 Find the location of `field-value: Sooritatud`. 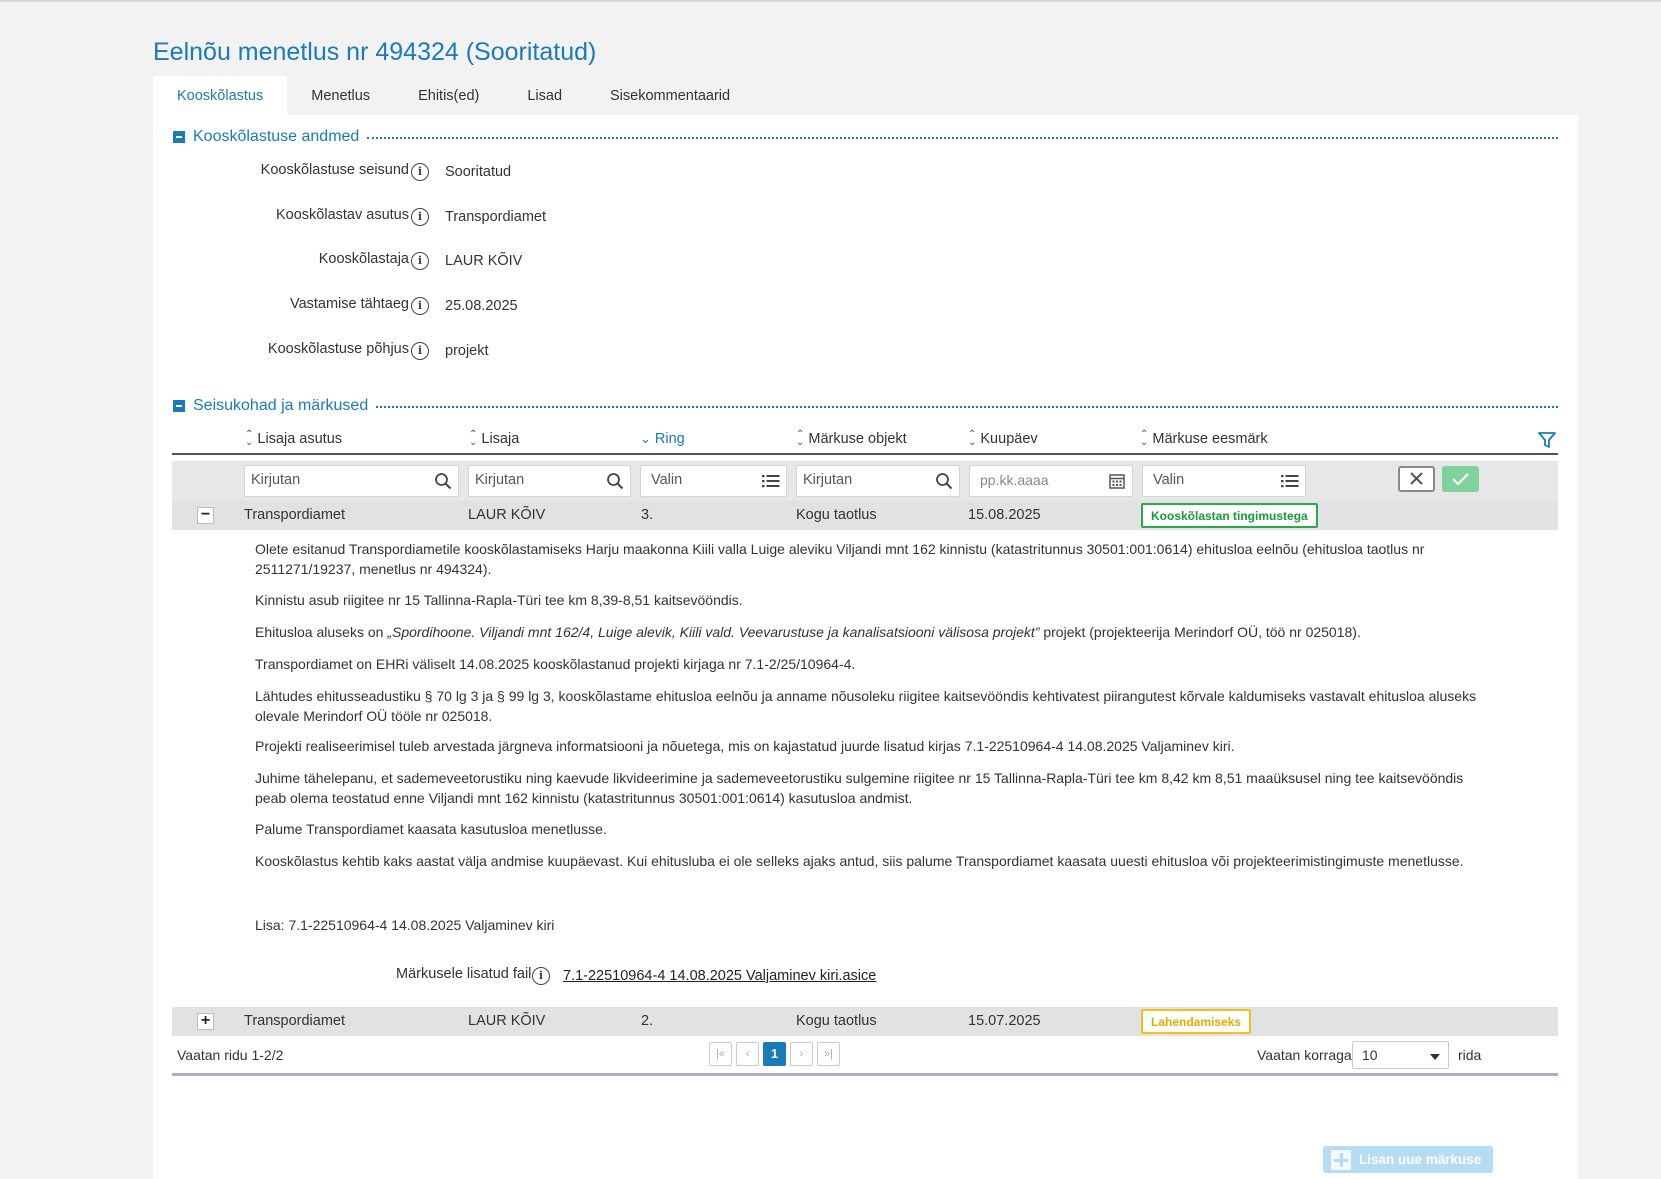

field-value: Sooritatud is located at coordinates (478, 172).